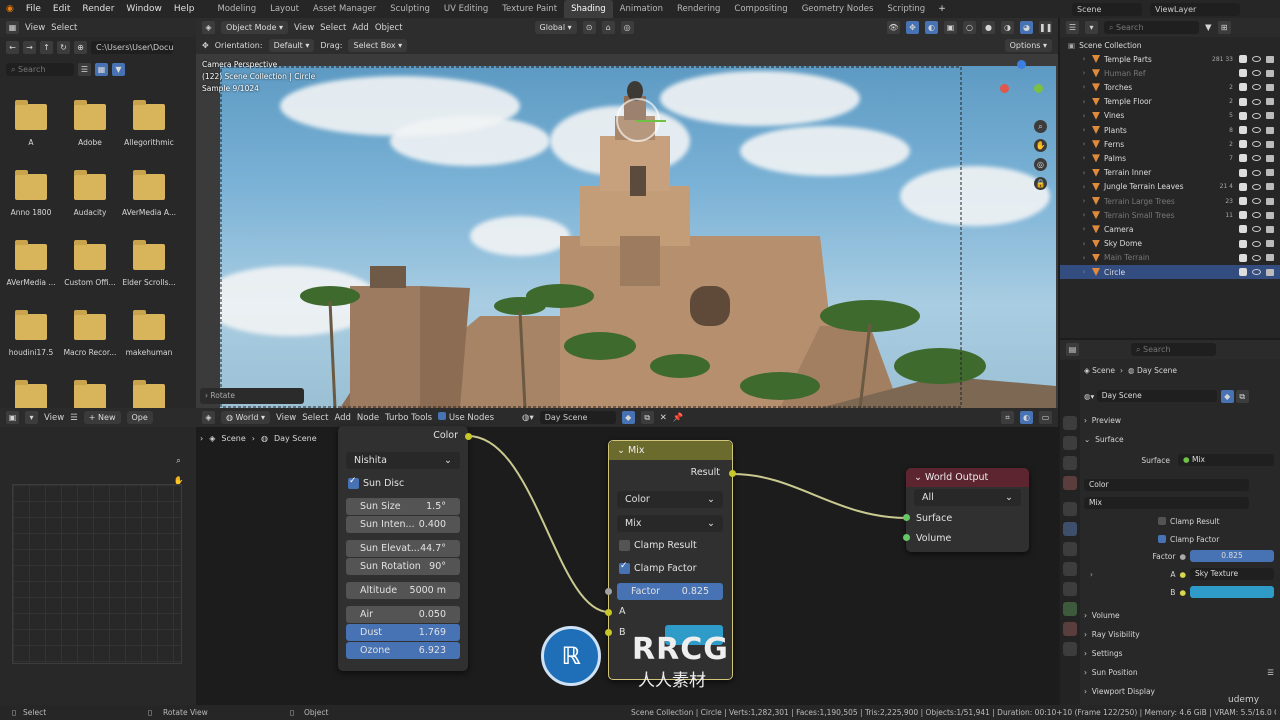  I want to click on zoom-icon: ⌕, so click(1040, 126).